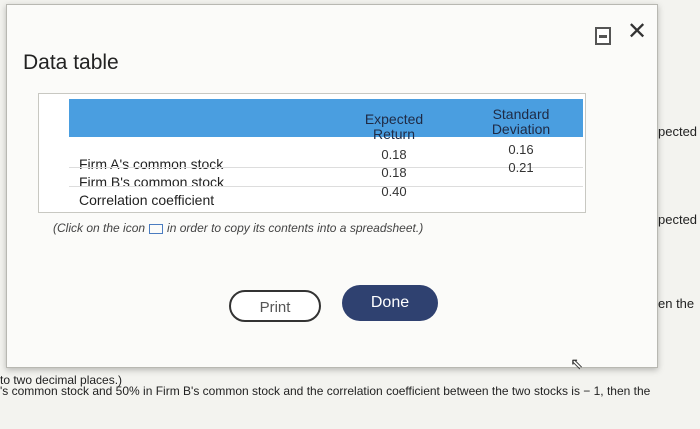  What do you see at coordinates (71, 62) in the screenshot?
I see `dialog-title: Data table` at bounding box center [71, 62].